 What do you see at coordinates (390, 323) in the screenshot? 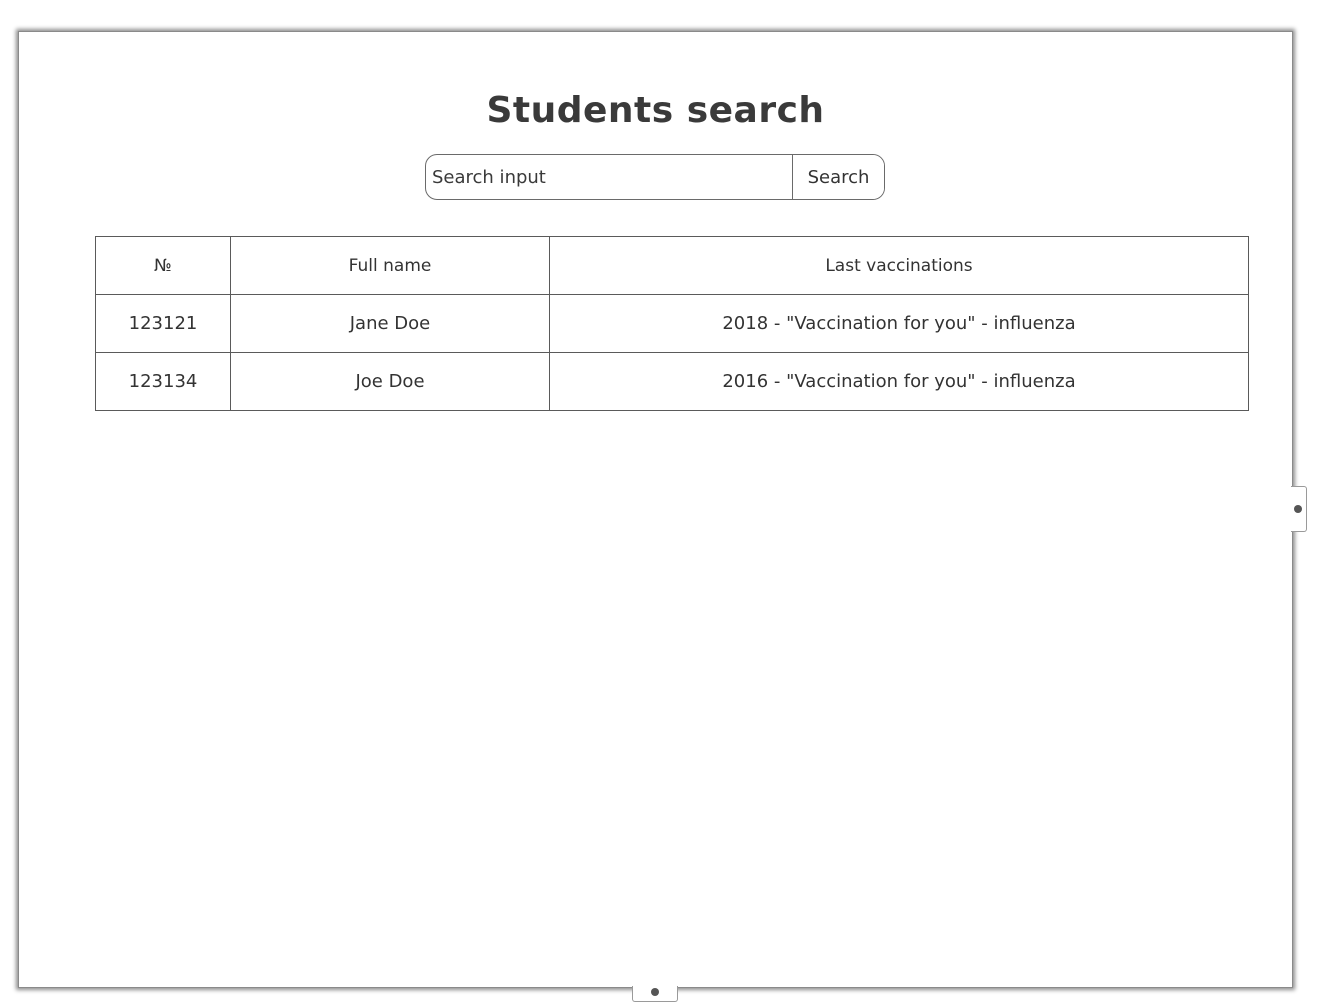
I see `cell-full-name: Jane Doe` at bounding box center [390, 323].